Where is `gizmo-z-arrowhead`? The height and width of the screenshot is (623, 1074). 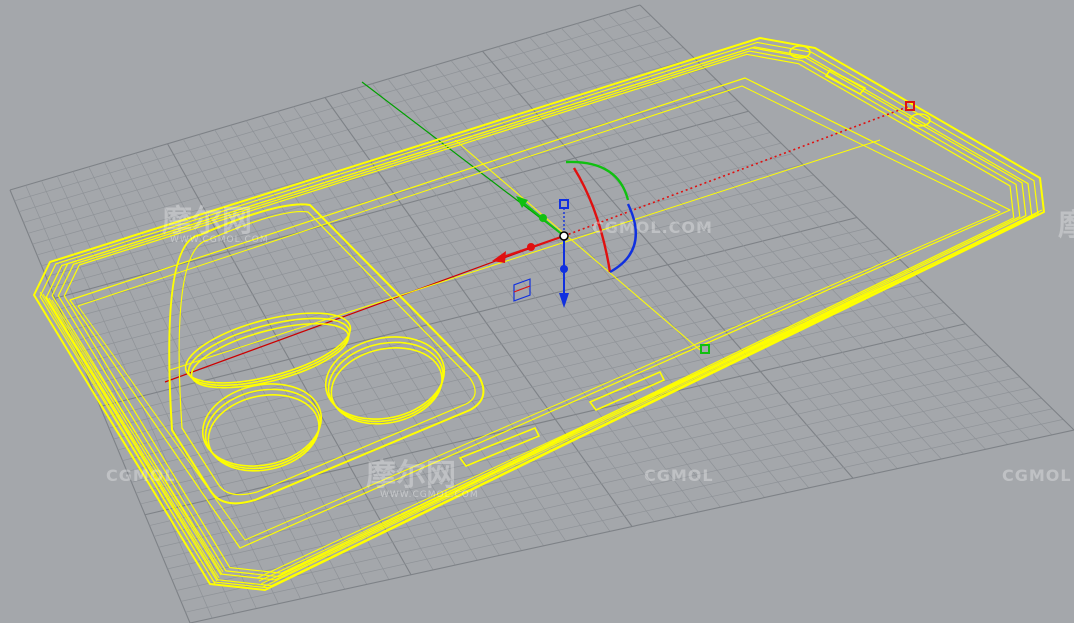 gizmo-z-arrowhead is located at coordinates (564, 300).